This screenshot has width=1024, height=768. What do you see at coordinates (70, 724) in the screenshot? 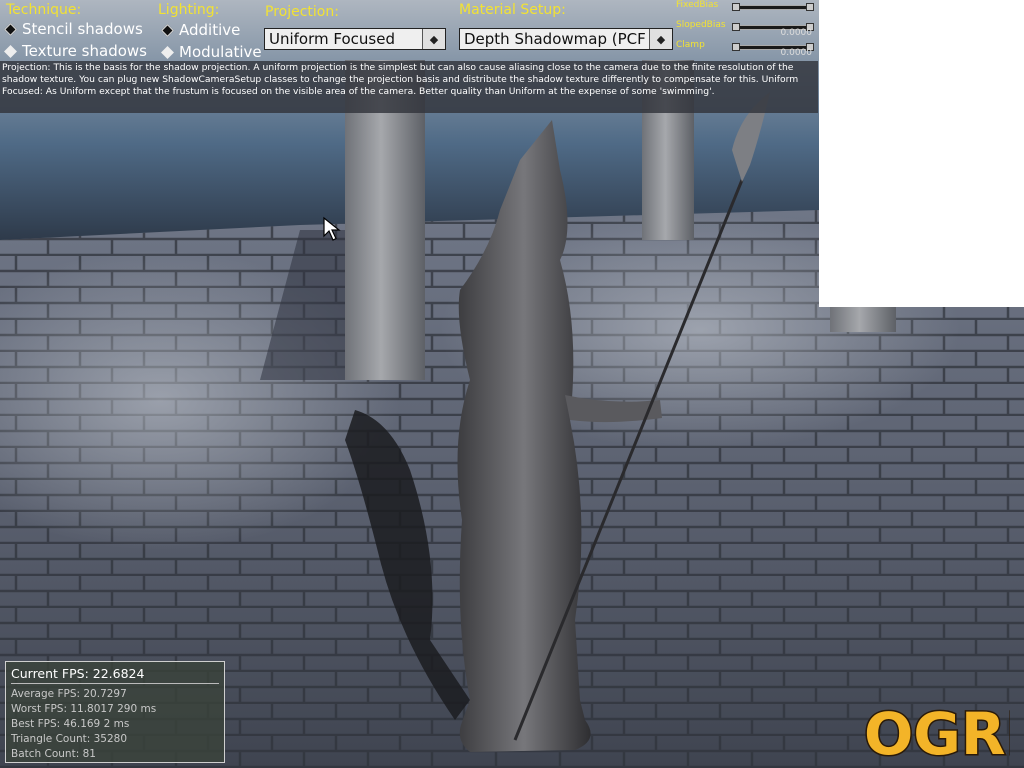
I see `best-fps: Best FPS: 46.169 2 ms` at bounding box center [70, 724].